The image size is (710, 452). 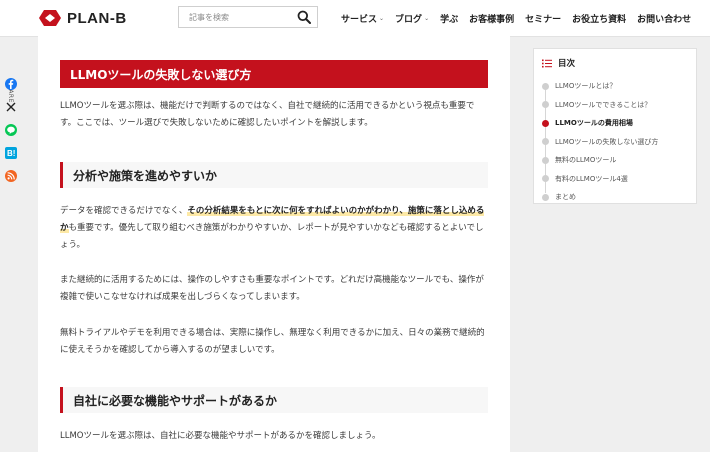 I want to click on toc-item: 有料のLLMOツール4選, so click(x=600, y=179).